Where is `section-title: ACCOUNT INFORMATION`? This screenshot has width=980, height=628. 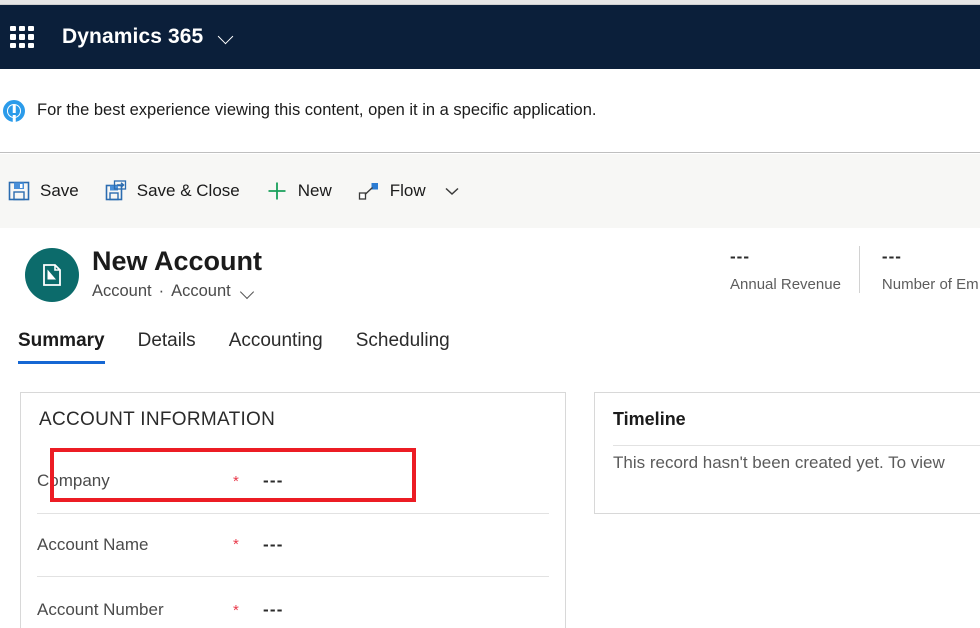 section-title: ACCOUNT INFORMATION is located at coordinates (157, 419).